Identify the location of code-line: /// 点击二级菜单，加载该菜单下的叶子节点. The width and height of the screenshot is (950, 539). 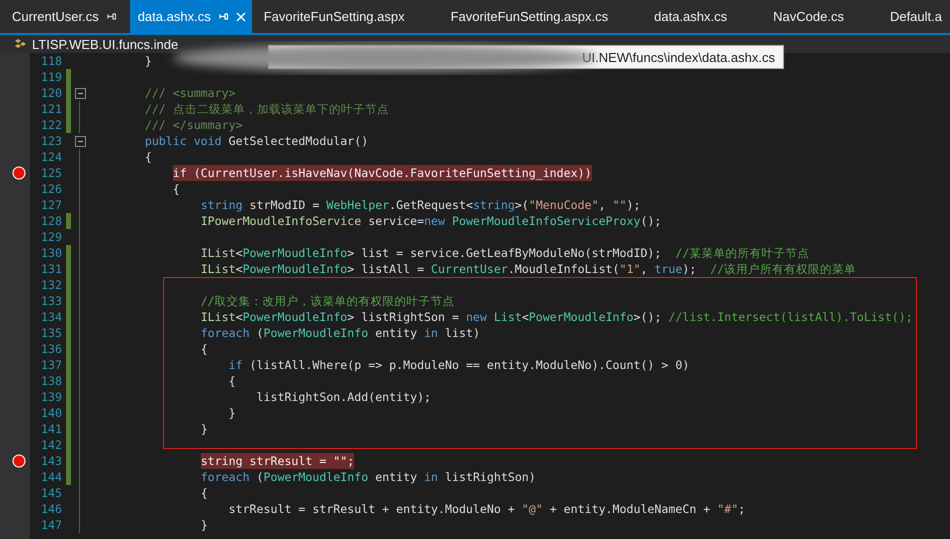
(266, 109).